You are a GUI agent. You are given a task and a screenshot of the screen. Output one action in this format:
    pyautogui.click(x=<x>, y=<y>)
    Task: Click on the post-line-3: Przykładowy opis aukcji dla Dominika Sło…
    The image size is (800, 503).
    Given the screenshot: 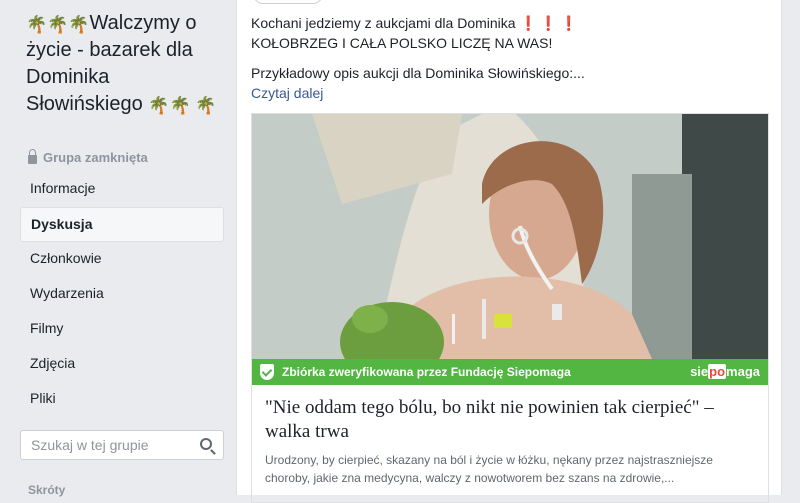 What is the action you would take?
    pyautogui.click(x=418, y=73)
    